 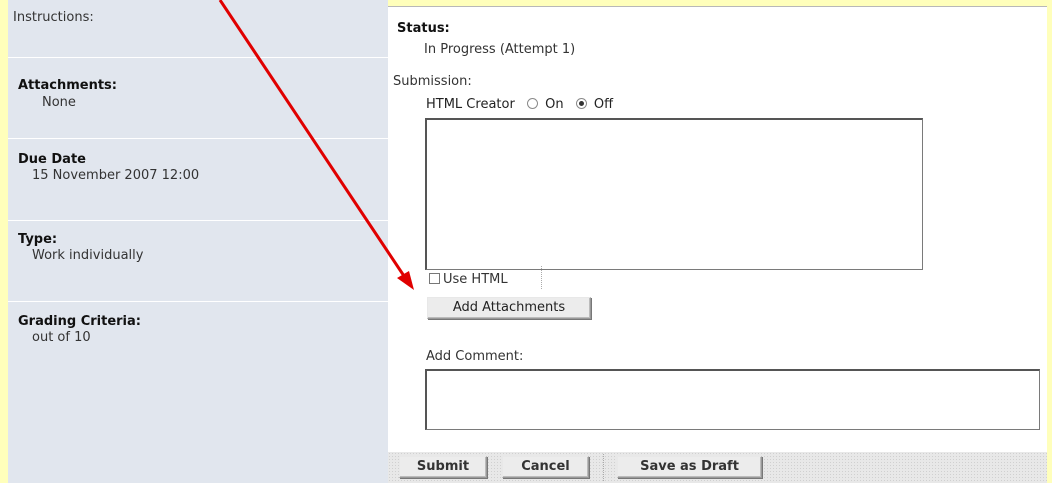 What do you see at coordinates (554, 104) in the screenshot?
I see `html-creator-on-label: On` at bounding box center [554, 104].